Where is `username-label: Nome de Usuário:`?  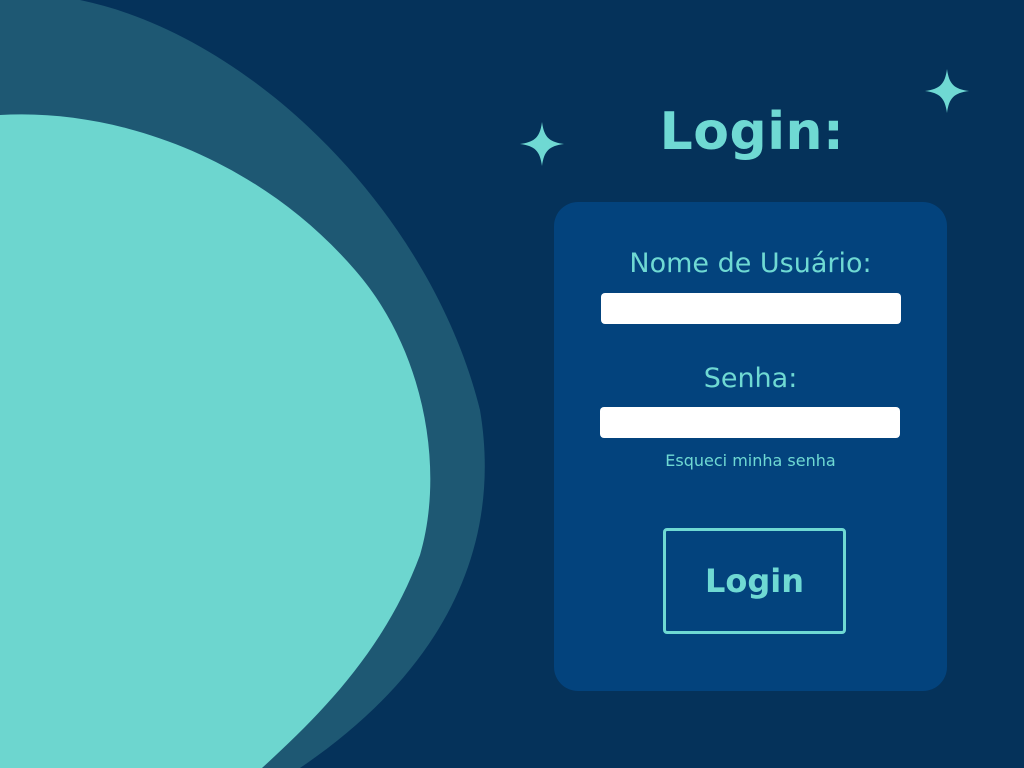
username-label: Nome de Usuário: is located at coordinates (750, 263).